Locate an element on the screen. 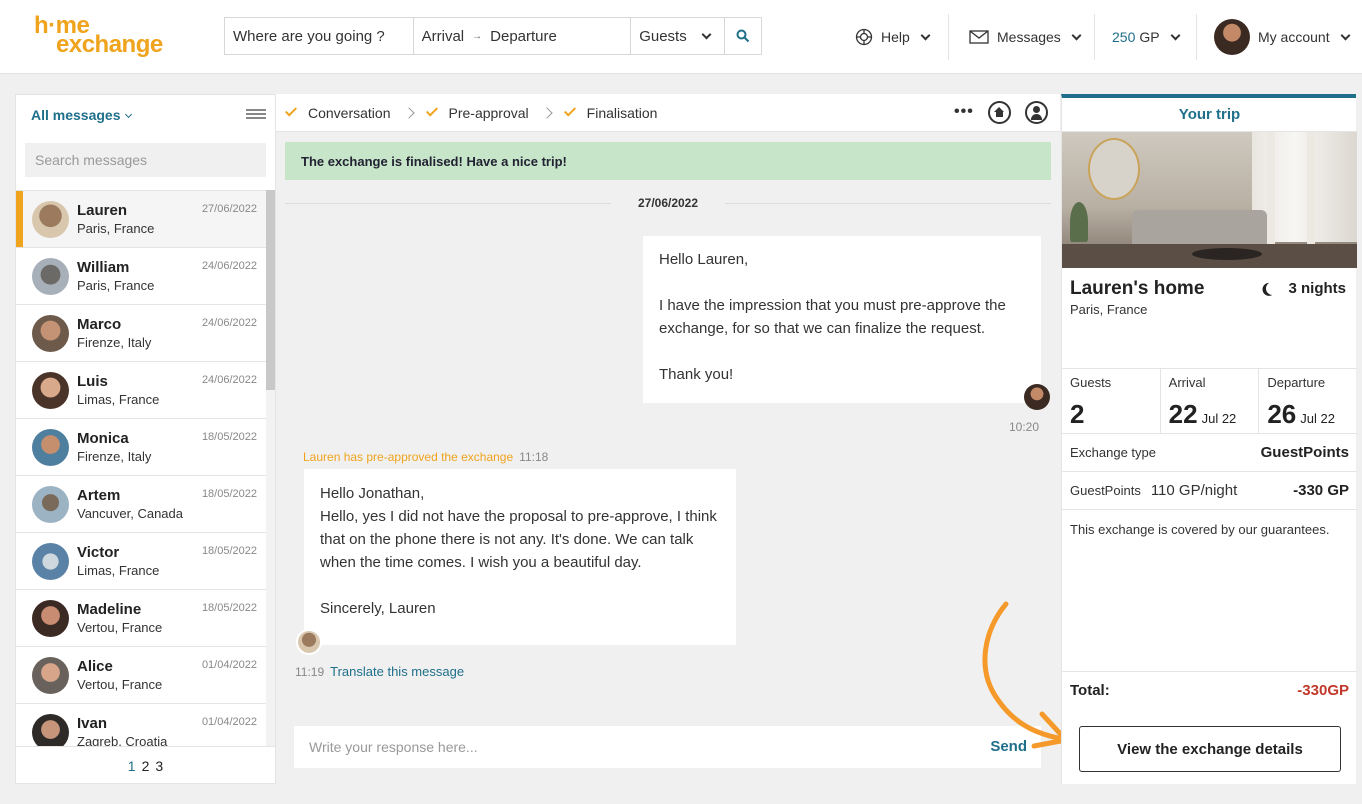  list-view-icon is located at coordinates (256, 116).